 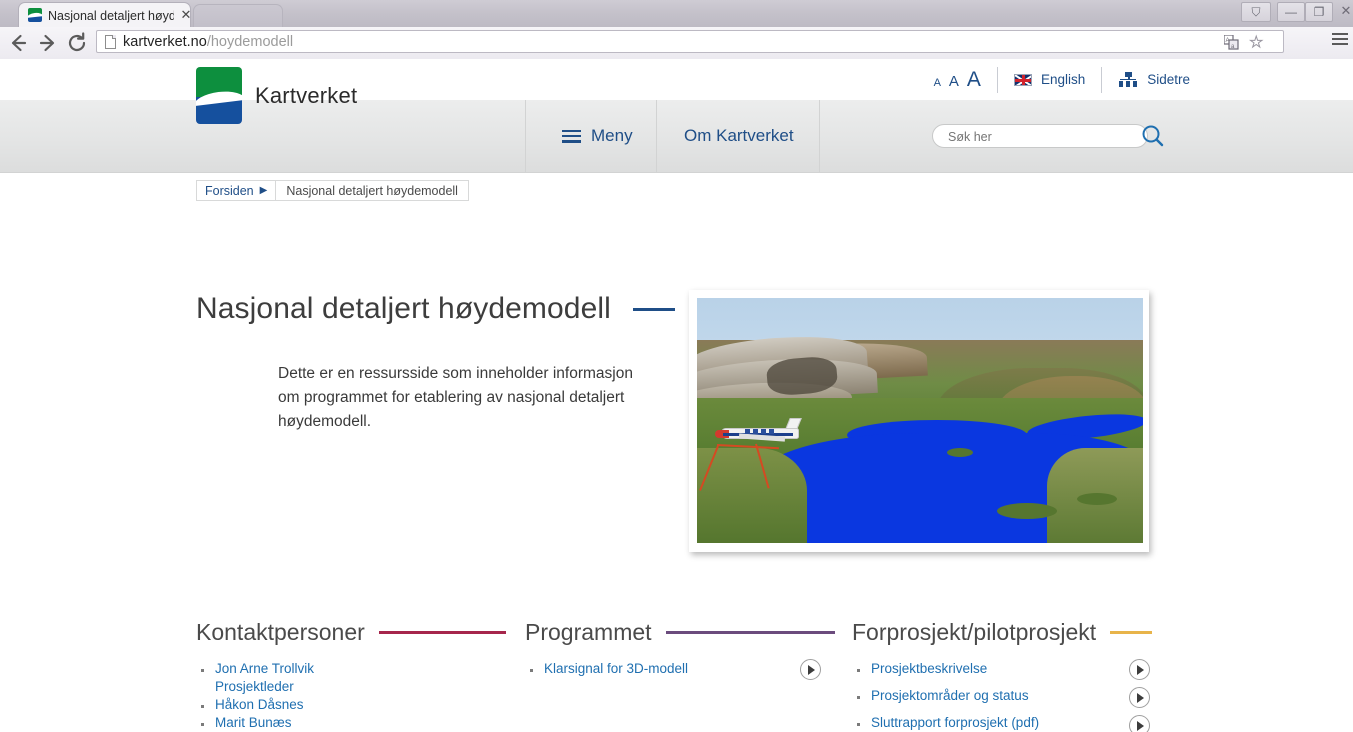 I want to click on new-tab-button, so click(x=238, y=15).